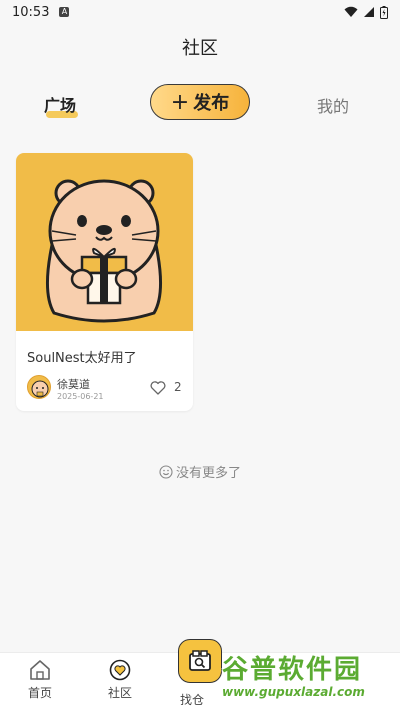 This screenshot has height=712, width=400. I want to click on publish-label: 发布, so click(211, 103).